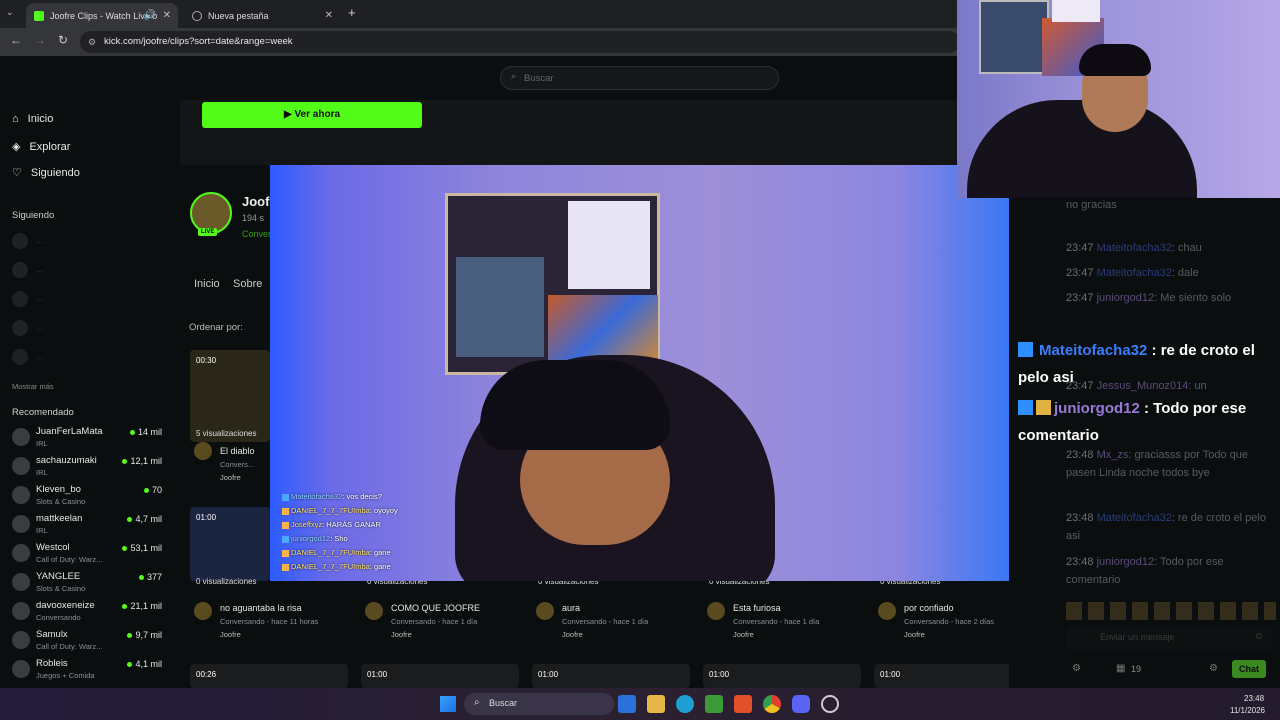 The height and width of the screenshot is (720, 1280). I want to click on clip-title: por confiado, so click(929, 608).